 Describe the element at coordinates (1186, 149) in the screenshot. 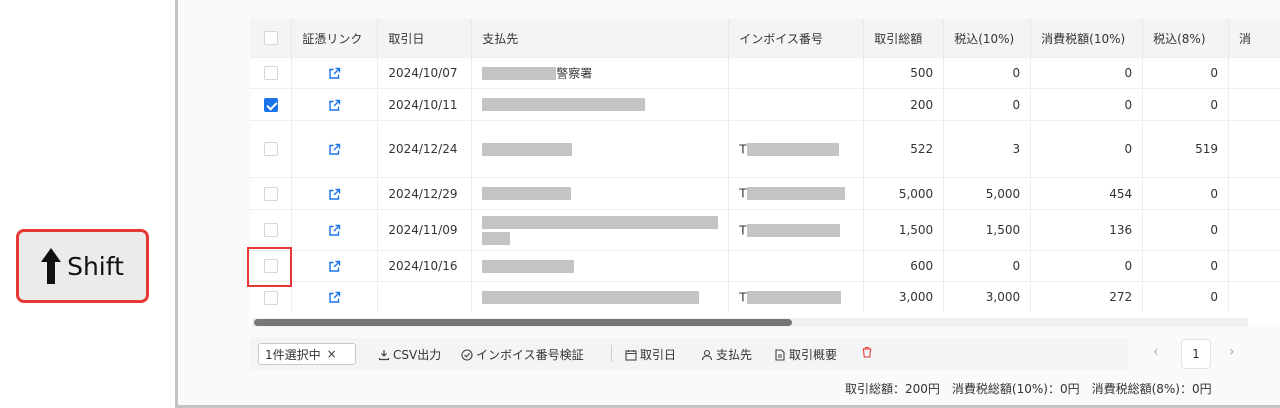

I see `tax-incl-8-cell: 519` at that location.